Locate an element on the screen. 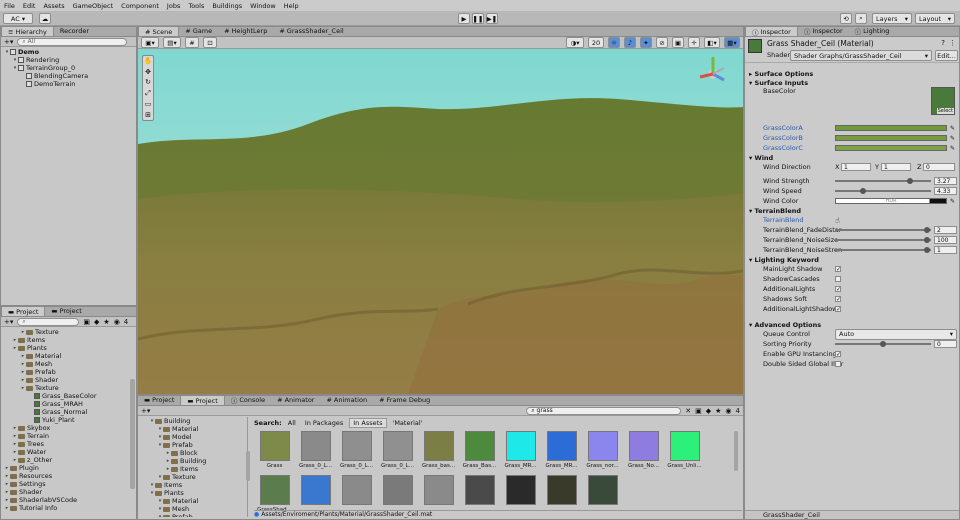 This screenshot has height=520, width=960. lighting-keyword-foldout: ▾ Lighting Keyword is located at coordinates (852, 259).